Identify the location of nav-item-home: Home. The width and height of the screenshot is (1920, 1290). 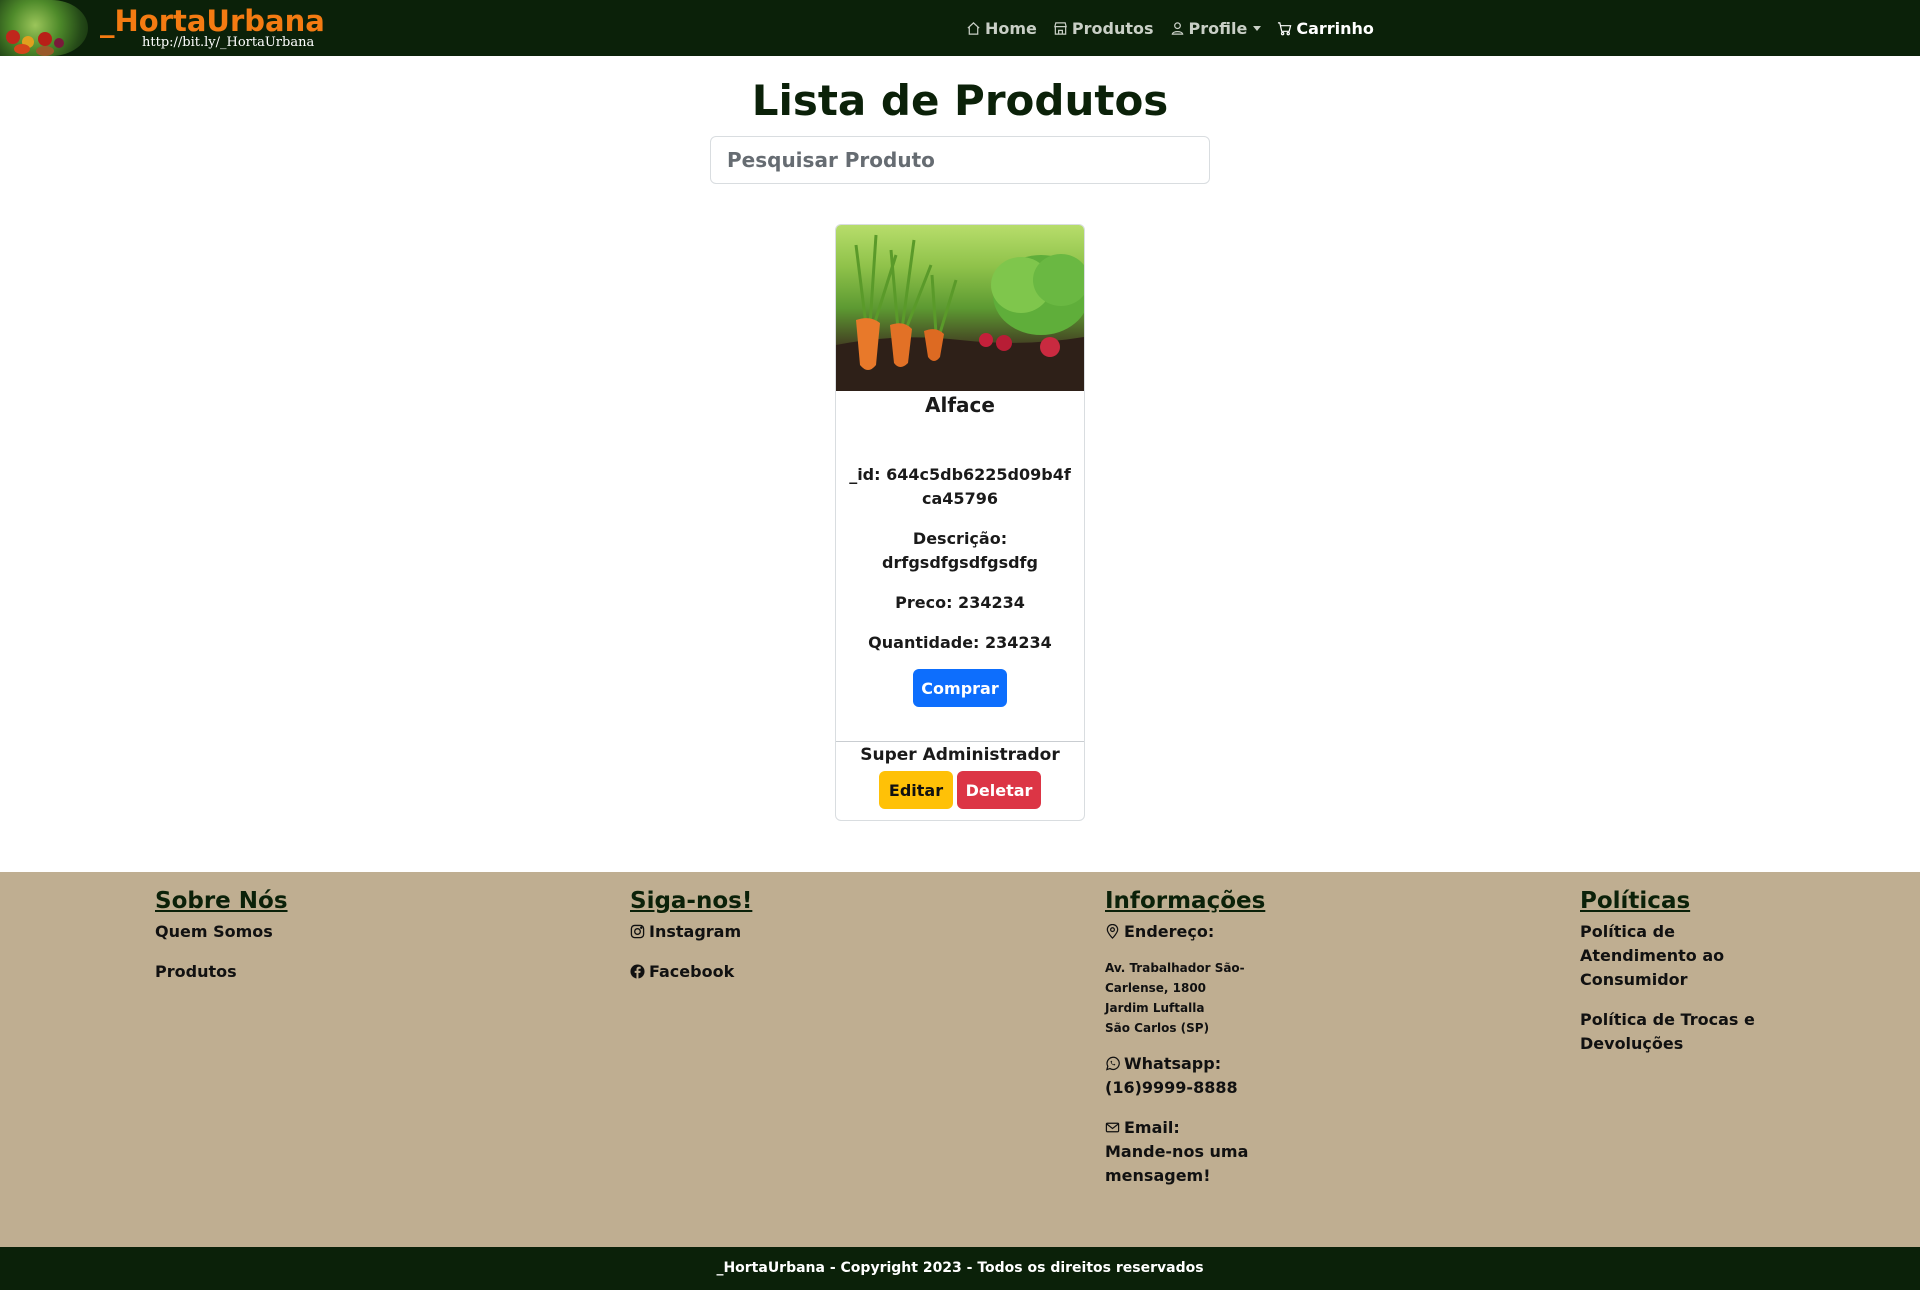
(1001, 28).